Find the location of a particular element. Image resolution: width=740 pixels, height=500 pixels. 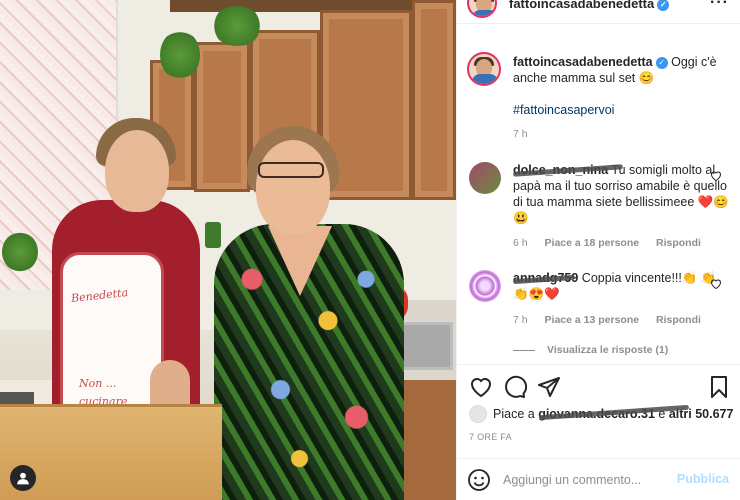

publish-button: Pubblica is located at coordinates (703, 479).